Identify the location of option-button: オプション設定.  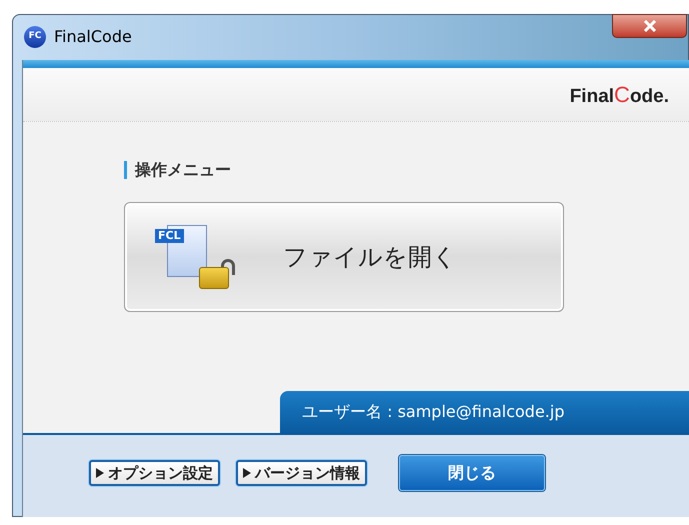
(154, 473).